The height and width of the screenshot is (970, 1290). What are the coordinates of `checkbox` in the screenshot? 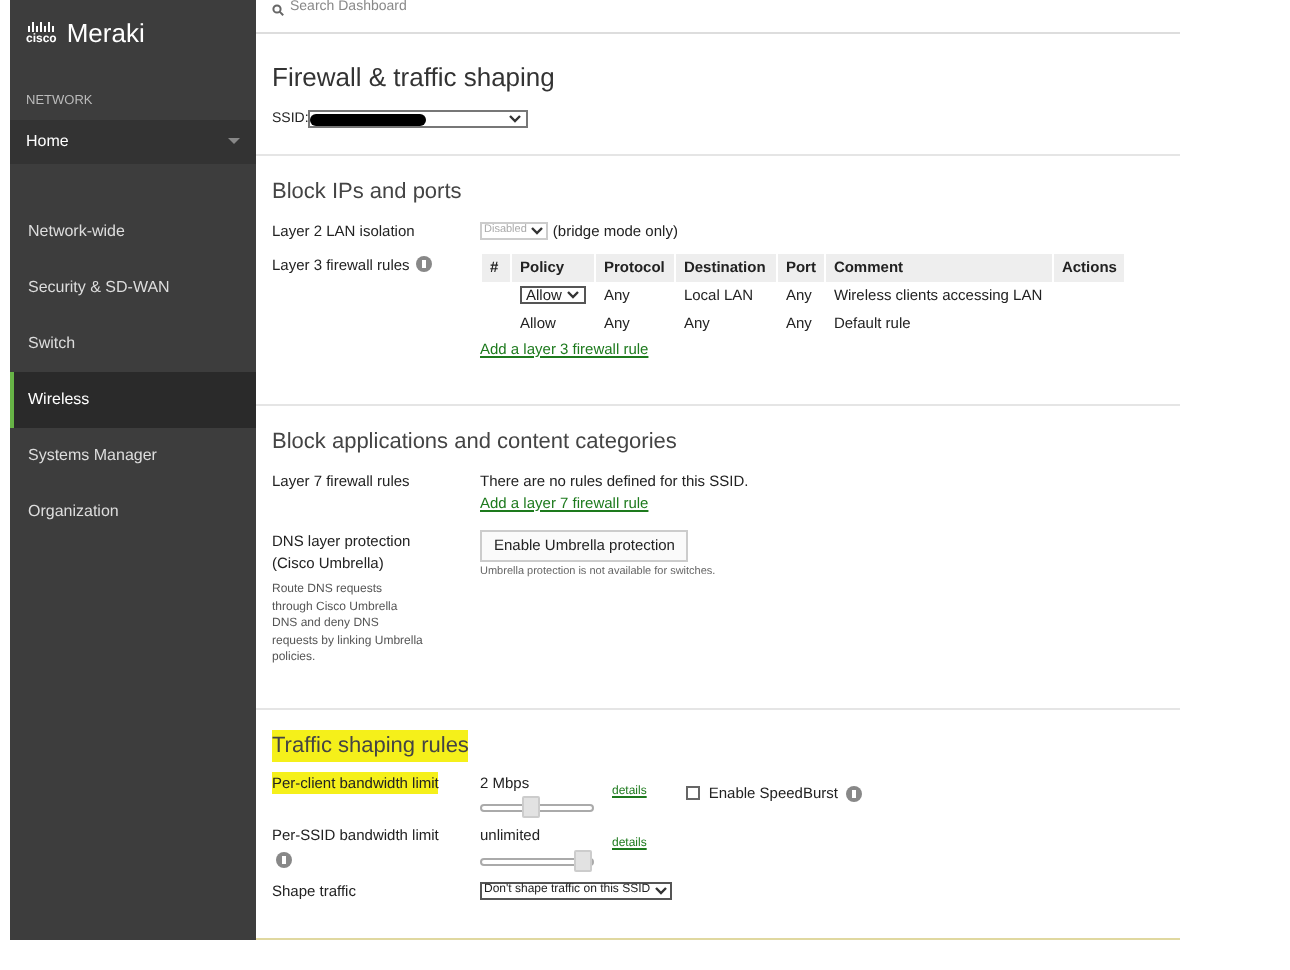 It's located at (693, 793).